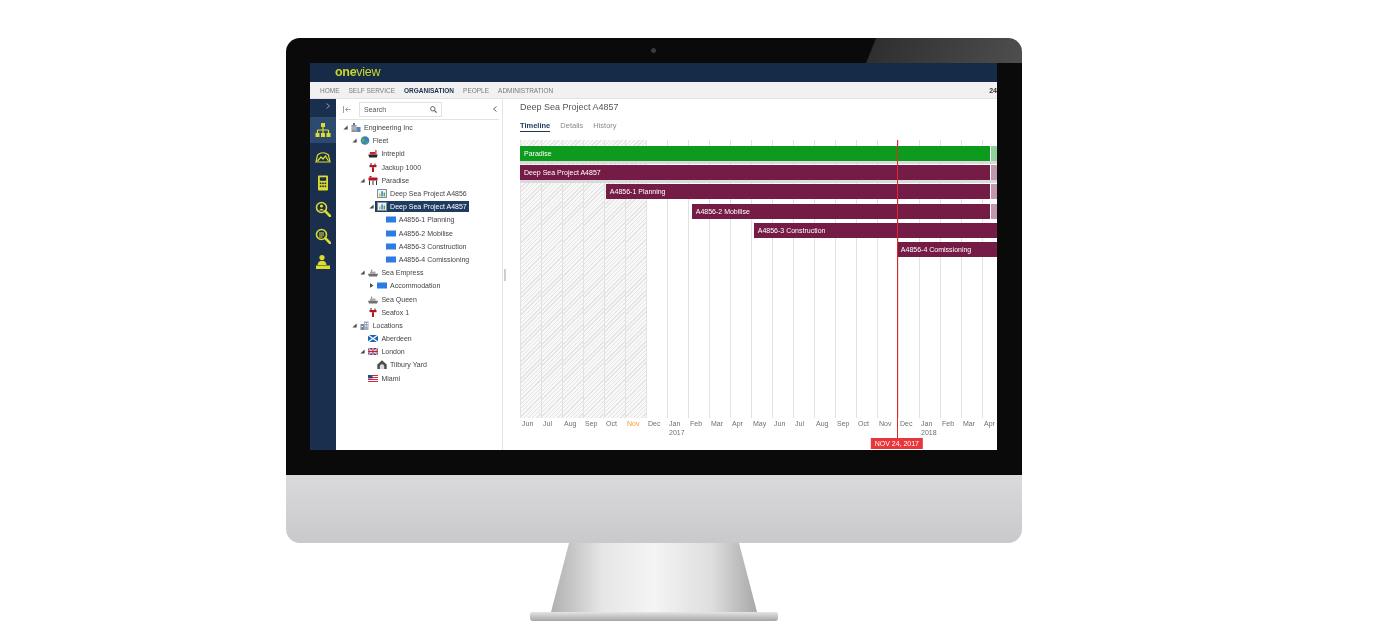  I want to click on arrow-bar-icon, so click(347, 109).